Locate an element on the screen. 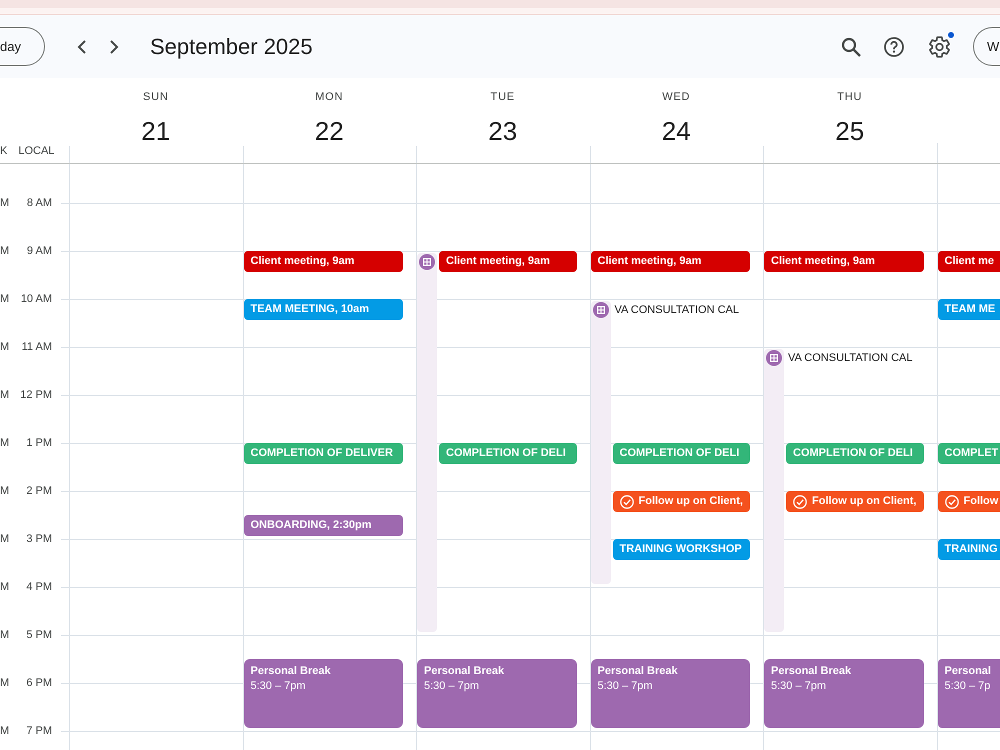 Image resolution: width=1000 pixels, height=750 pixels. today-button: day is located at coordinates (22, 46).